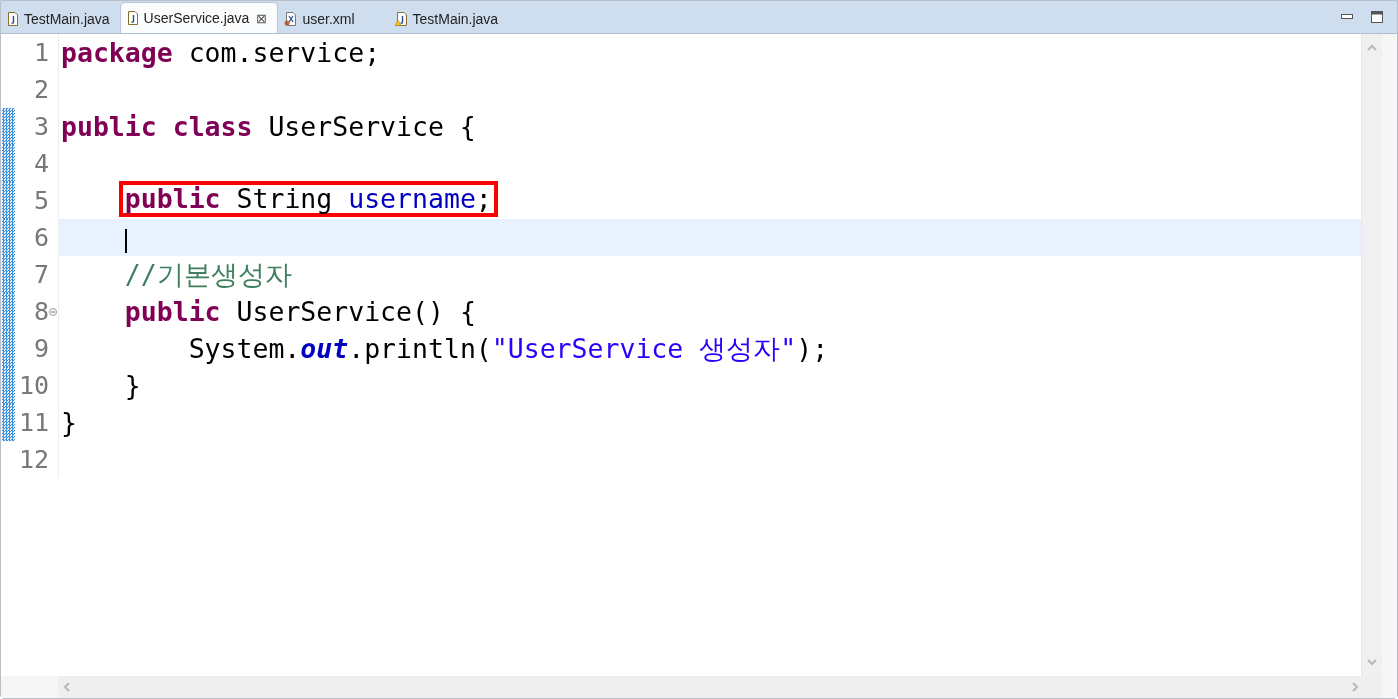  What do you see at coordinates (221, 52) in the screenshot?
I see `code-text: package com.service;` at bounding box center [221, 52].